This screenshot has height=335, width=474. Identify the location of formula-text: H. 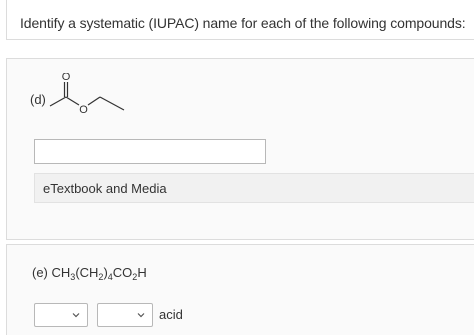
(142, 272).